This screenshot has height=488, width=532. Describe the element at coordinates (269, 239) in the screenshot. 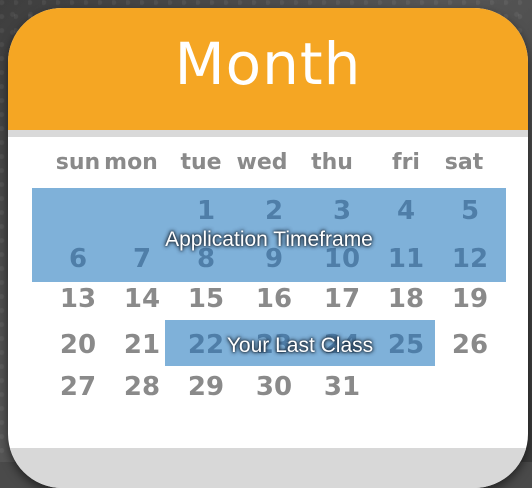

I see `application-timeframe-label: Application Timeframe` at that location.